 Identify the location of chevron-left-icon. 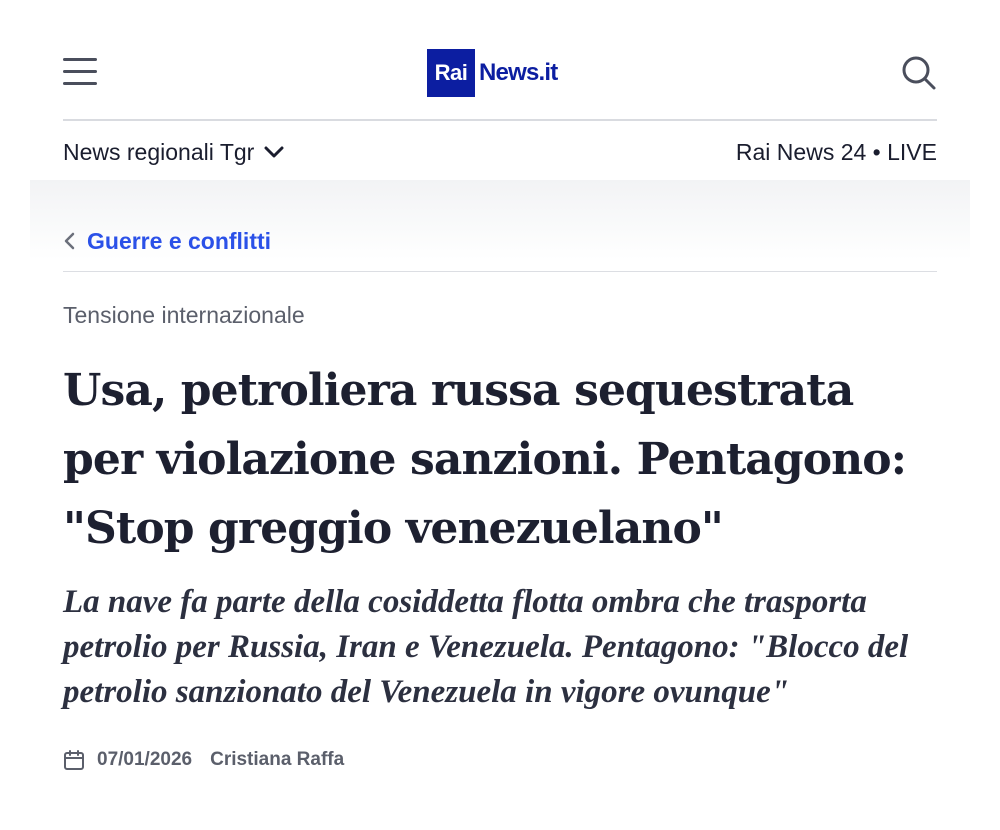
(69, 241).